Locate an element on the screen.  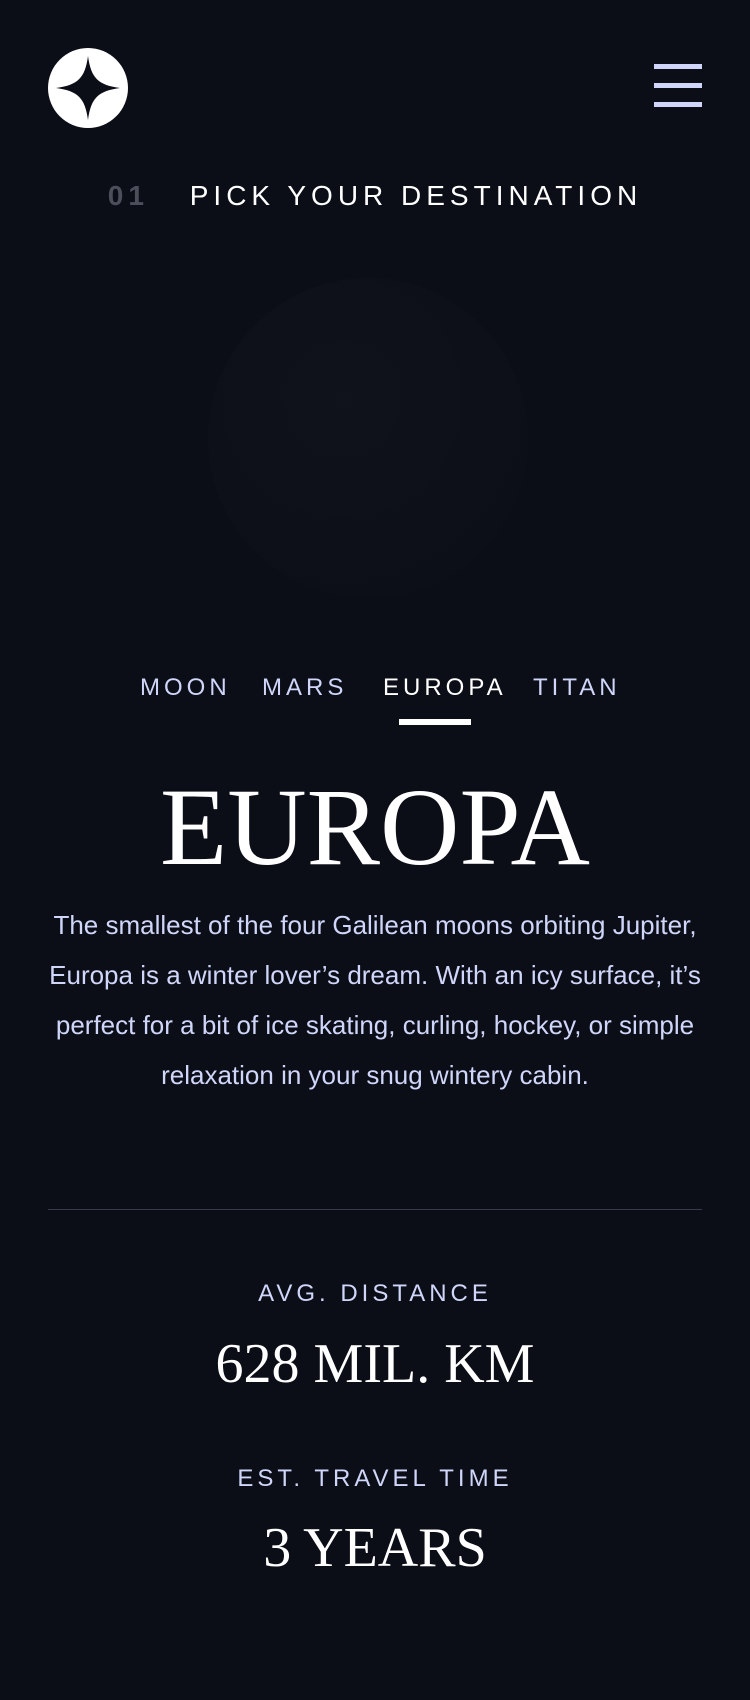
destination-tabs: MOON MARS EUROPA TITAN is located at coordinates (375, 698).